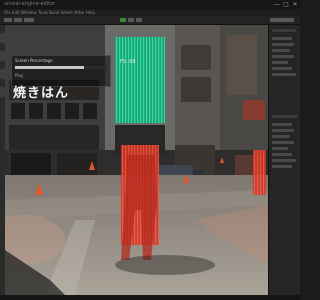 The image size is (320, 300). Describe the element at coordinates (49, 67) in the screenshot. I see `percentage-slider-fill` at that location.